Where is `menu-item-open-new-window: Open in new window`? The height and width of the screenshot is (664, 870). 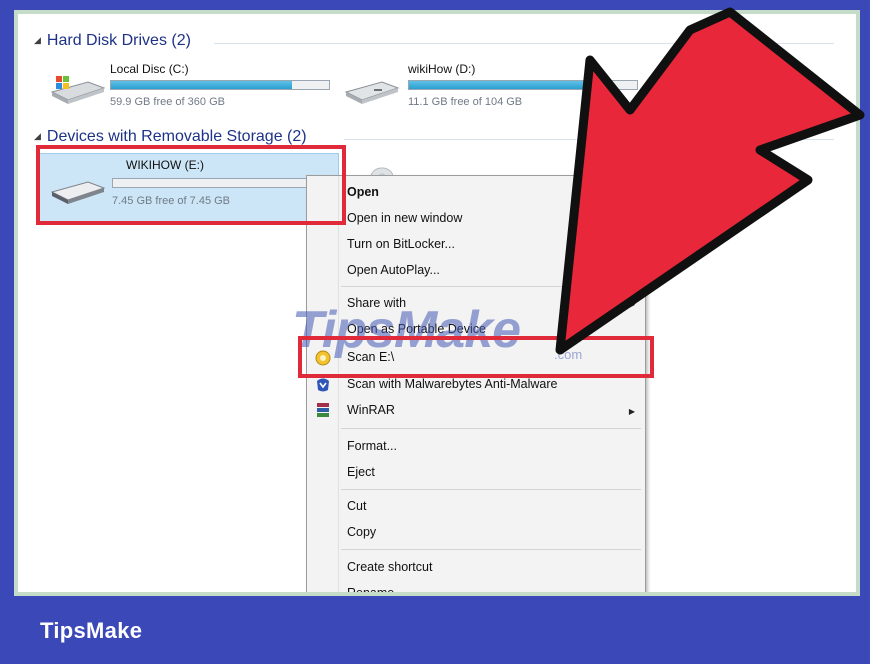 menu-item-open-new-window: Open in new window is located at coordinates (404, 218).